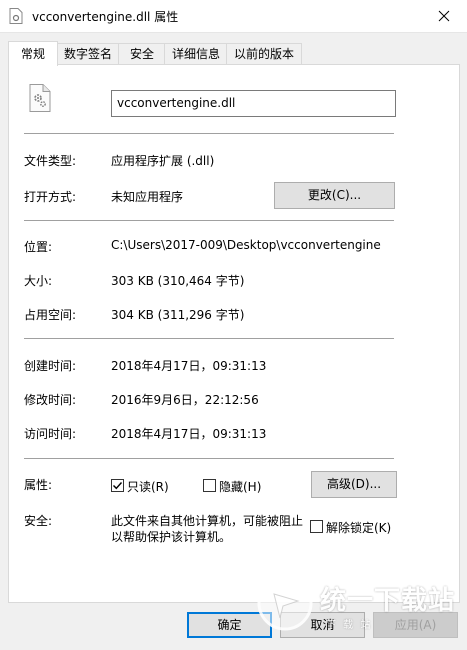 The height and width of the screenshot is (650, 467). Describe the element at coordinates (40, 98) in the screenshot. I see `dll-gear-file-icon` at that location.